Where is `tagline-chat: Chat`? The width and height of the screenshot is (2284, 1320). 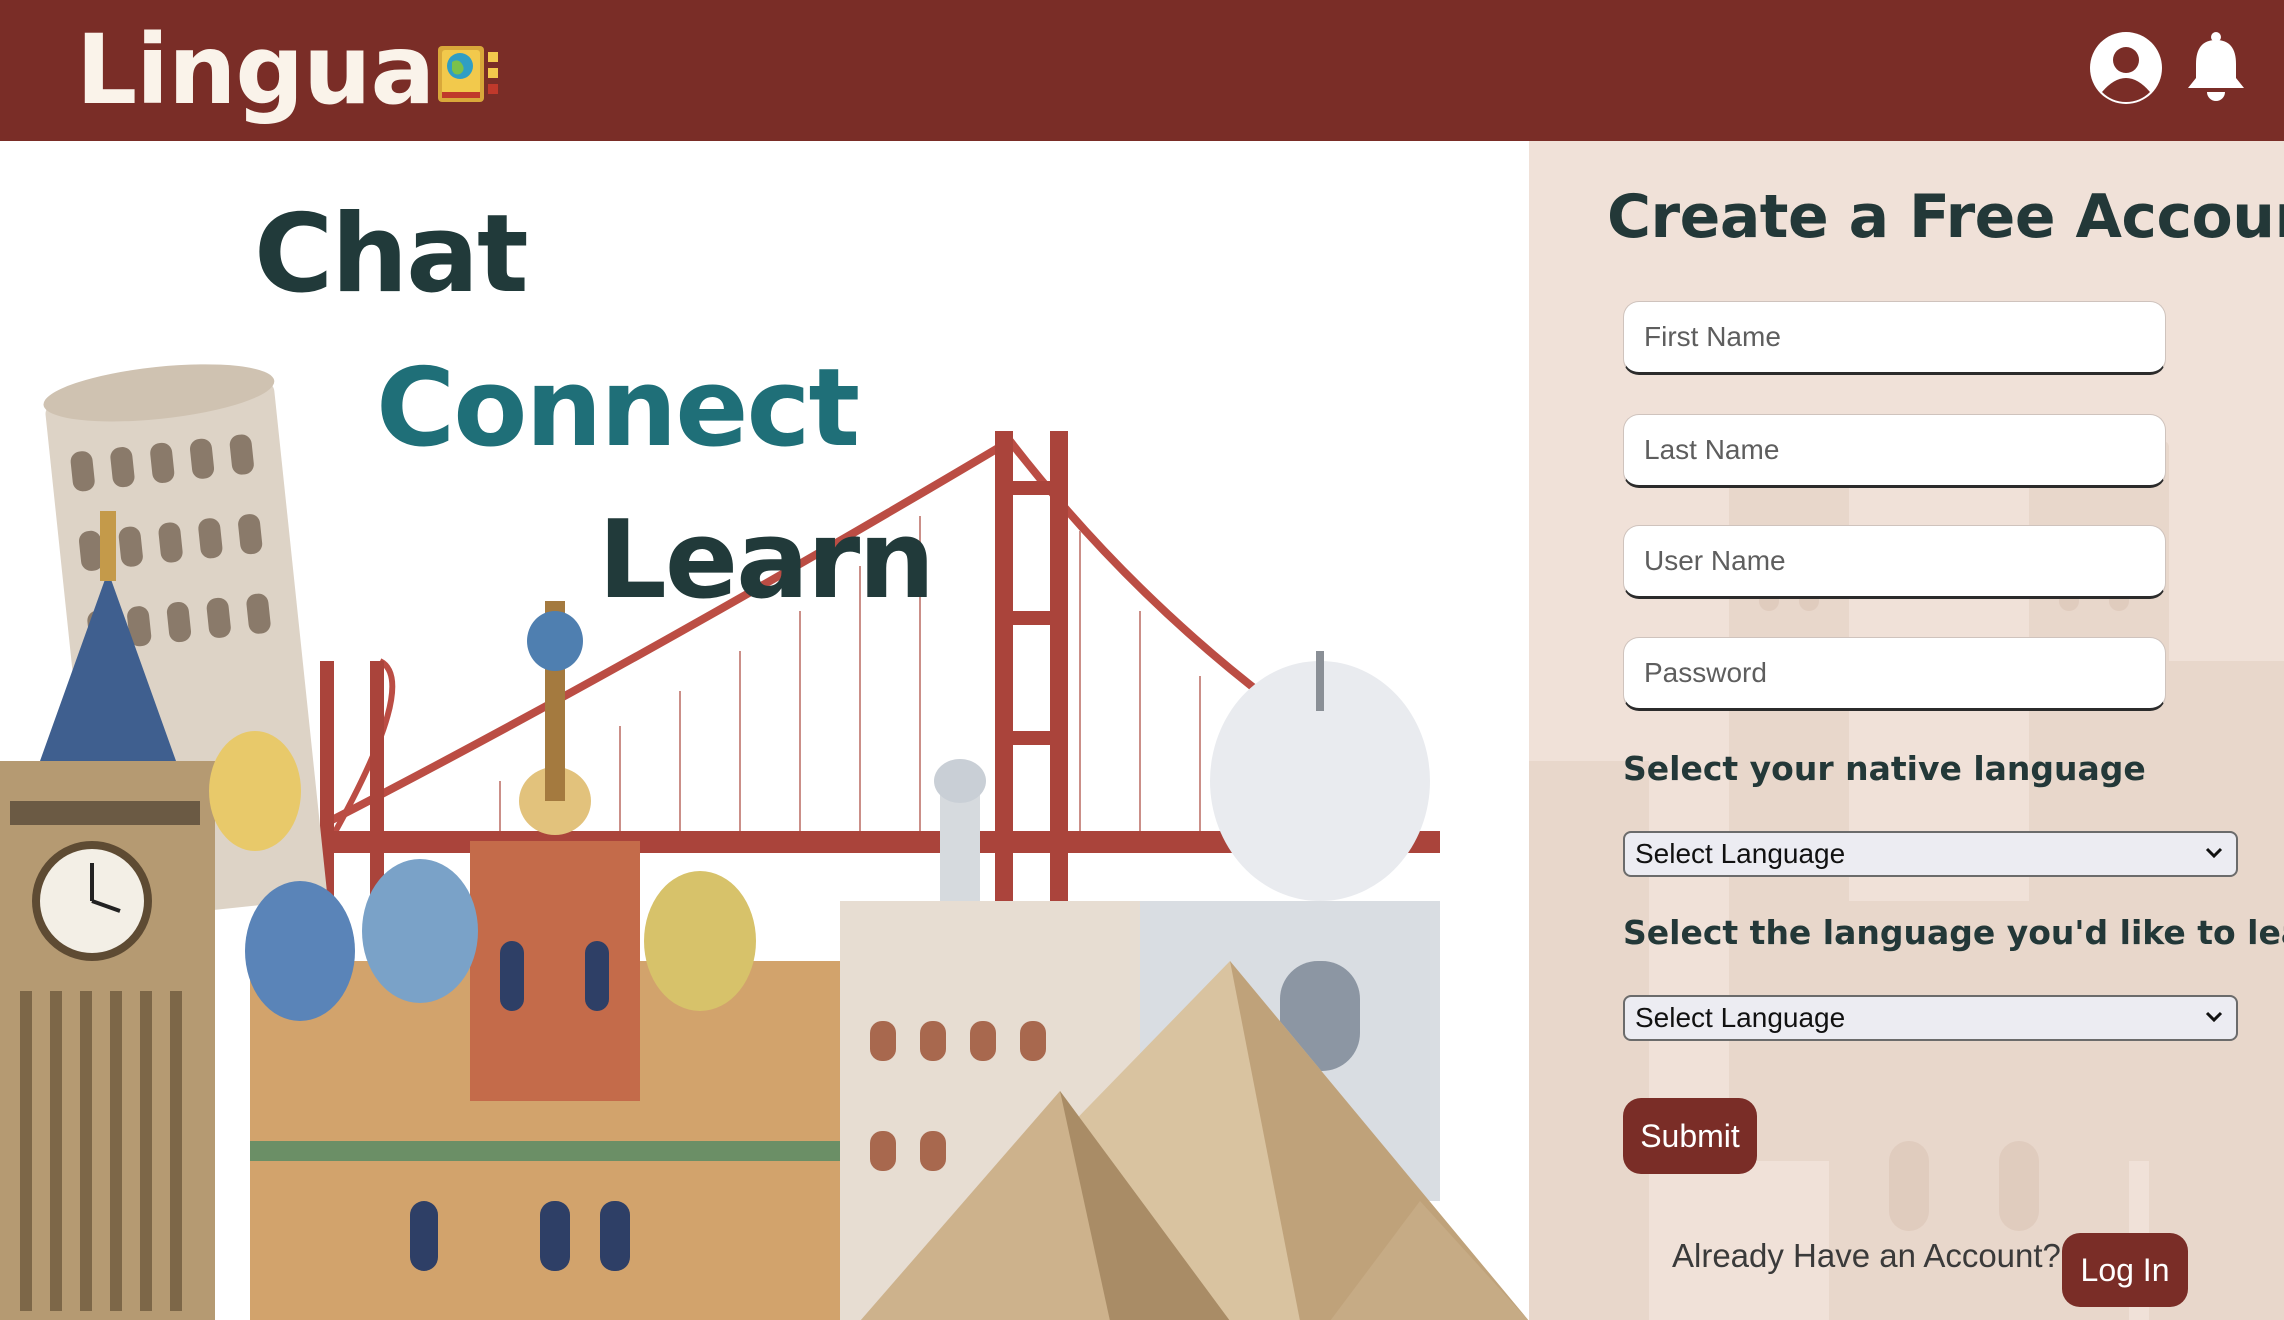
tagline-chat: Chat is located at coordinates (391, 254).